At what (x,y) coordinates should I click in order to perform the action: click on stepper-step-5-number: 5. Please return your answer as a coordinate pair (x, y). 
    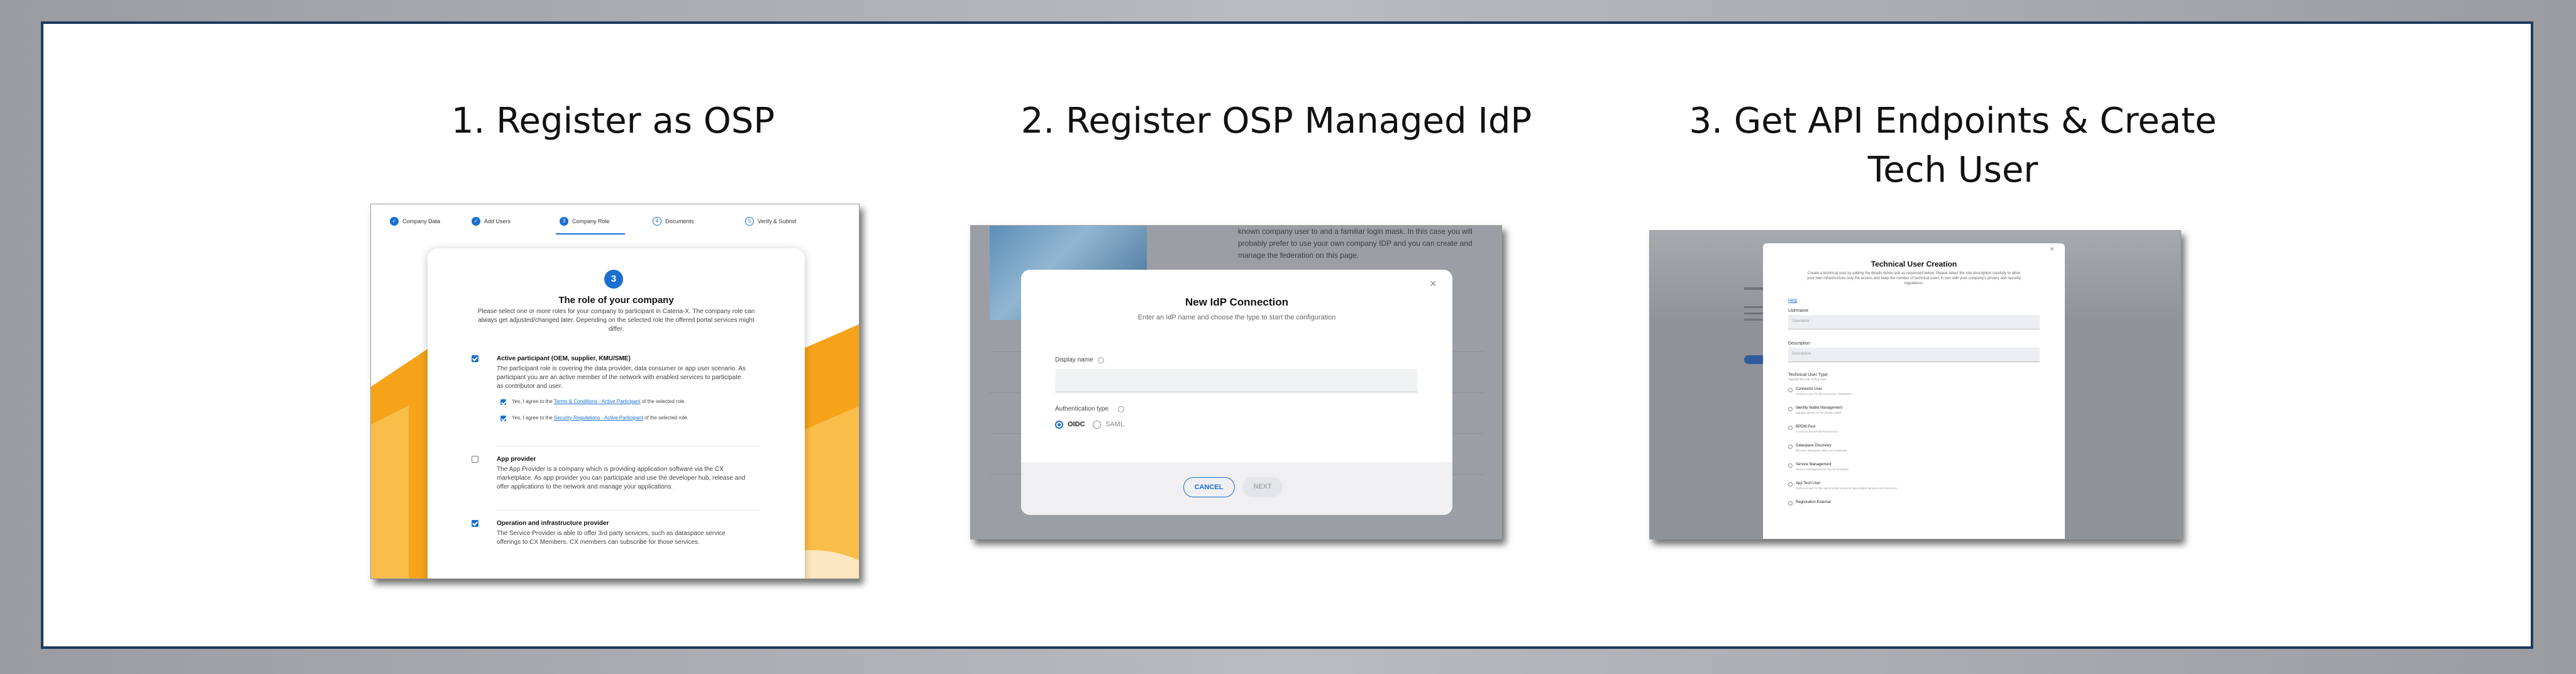
    Looking at the image, I should click on (749, 221).